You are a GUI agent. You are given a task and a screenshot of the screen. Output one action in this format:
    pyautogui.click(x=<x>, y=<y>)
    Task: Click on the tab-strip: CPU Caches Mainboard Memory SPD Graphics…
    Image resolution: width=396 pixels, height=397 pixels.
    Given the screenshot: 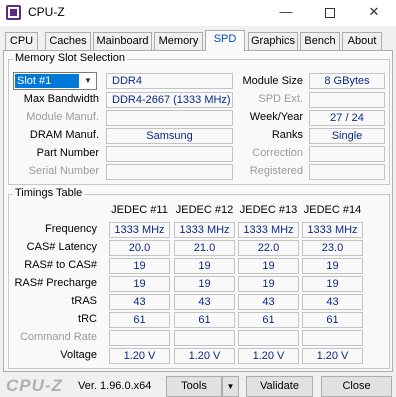 What is the action you would take?
    pyautogui.click(x=198, y=40)
    